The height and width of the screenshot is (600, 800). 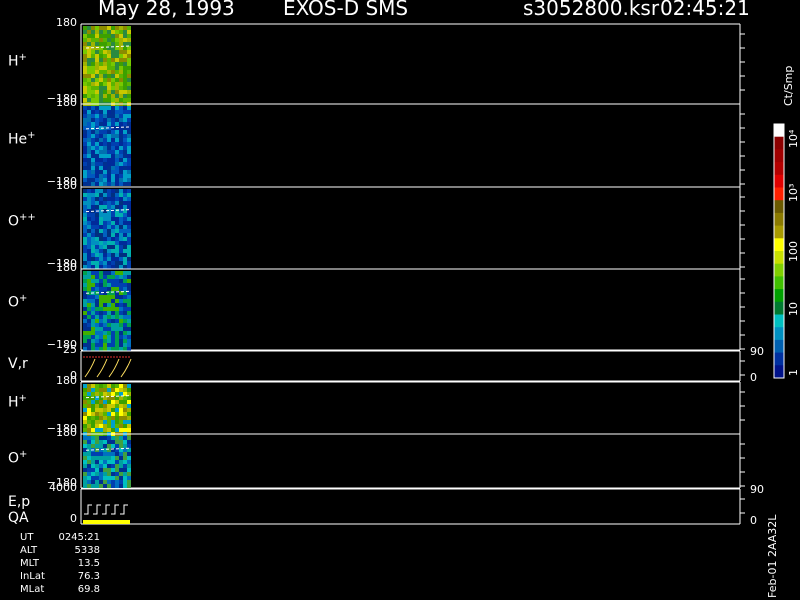 I want to click on colorbar-tick-label: 10⁴, so click(x=793, y=138).